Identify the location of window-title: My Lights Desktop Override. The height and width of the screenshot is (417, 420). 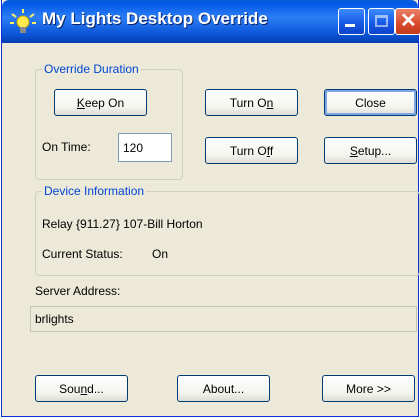
(155, 18).